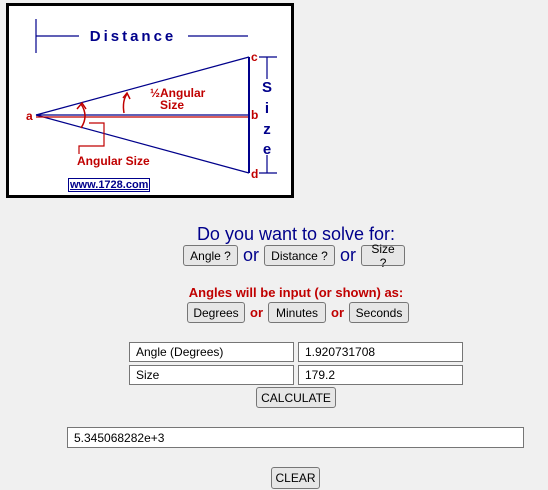 The height and width of the screenshot is (490, 548). What do you see at coordinates (109, 185) in the screenshot?
I see `website-link: www.1728.com` at bounding box center [109, 185].